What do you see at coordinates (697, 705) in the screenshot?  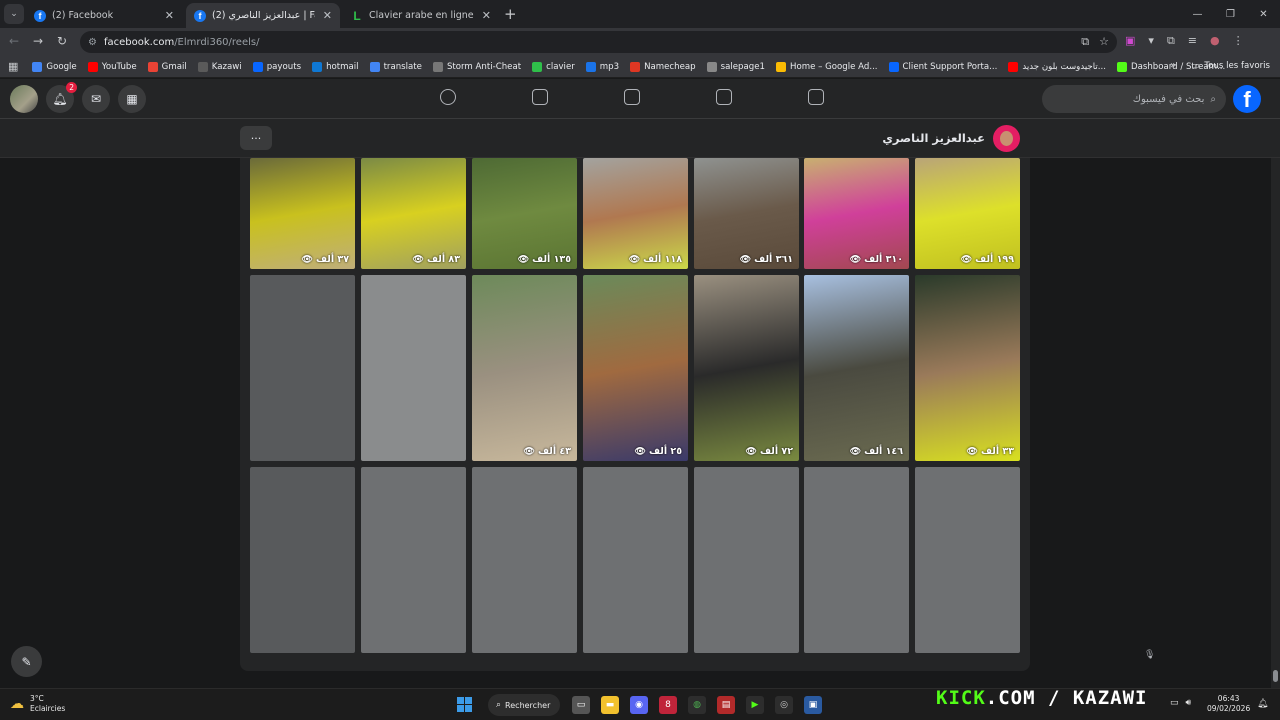 I see `chrome-icon: ◍` at bounding box center [697, 705].